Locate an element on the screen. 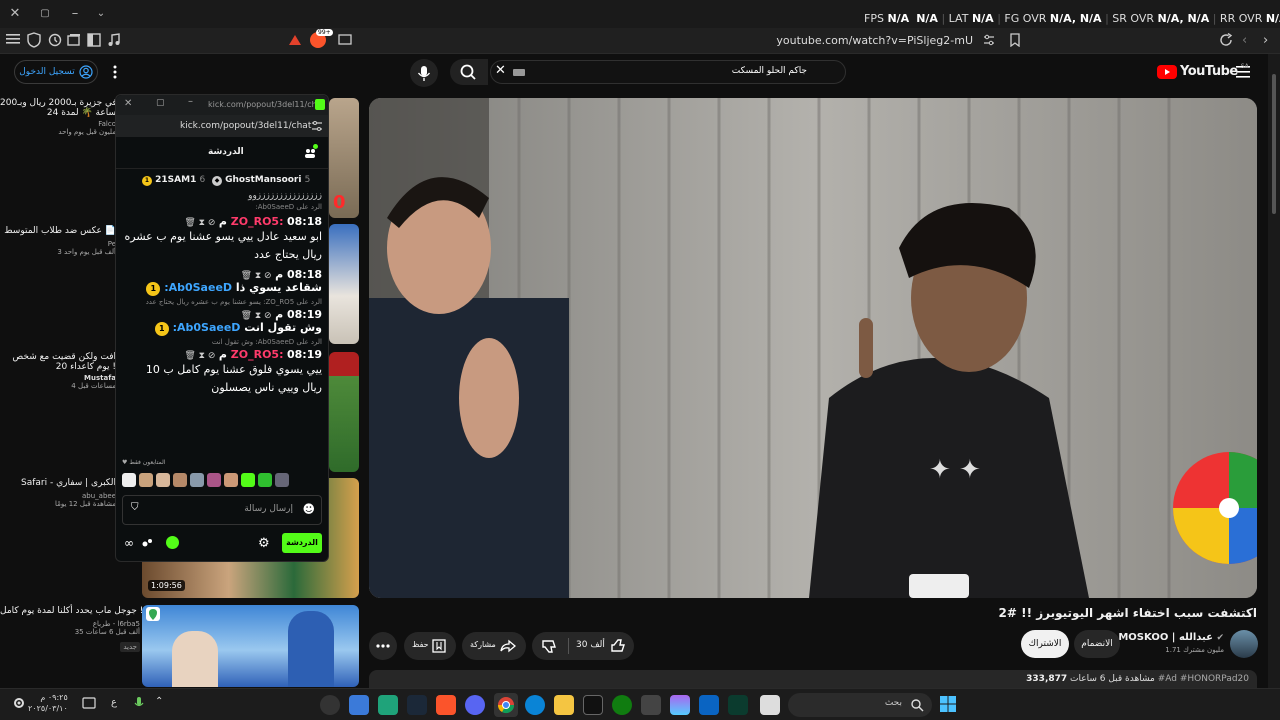  windows-start-icon is located at coordinates (948, 704).